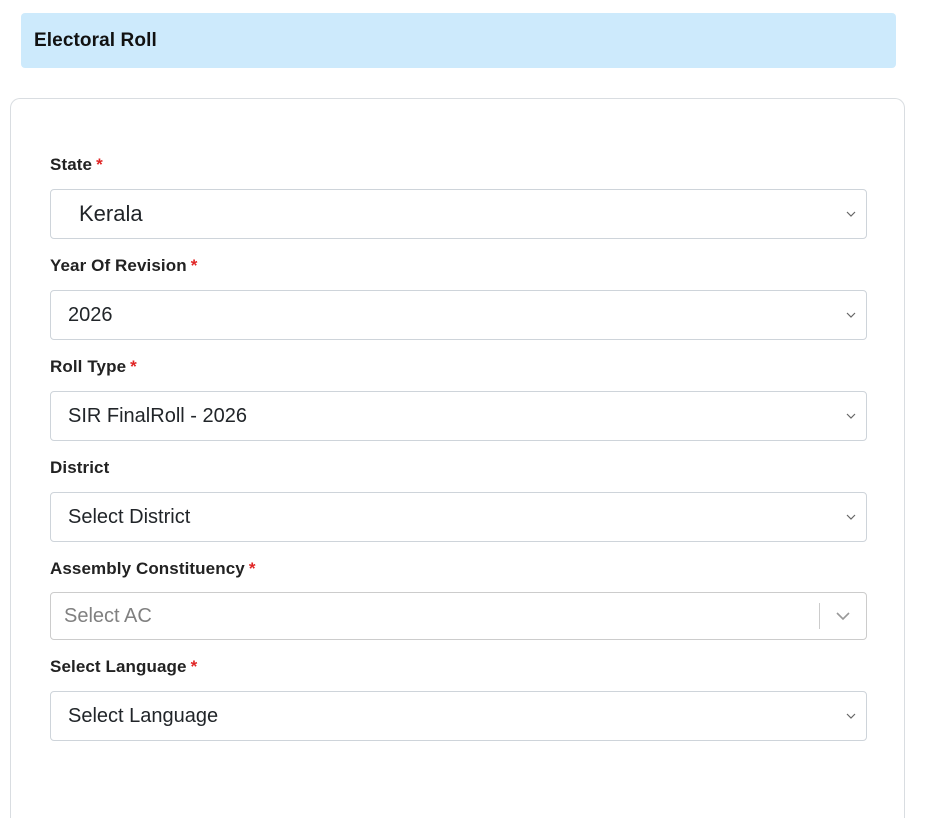 The width and height of the screenshot is (932, 818). What do you see at coordinates (157, 415) in the screenshot?
I see `roll-type-select-value: SIR FinalRoll - 2026` at bounding box center [157, 415].